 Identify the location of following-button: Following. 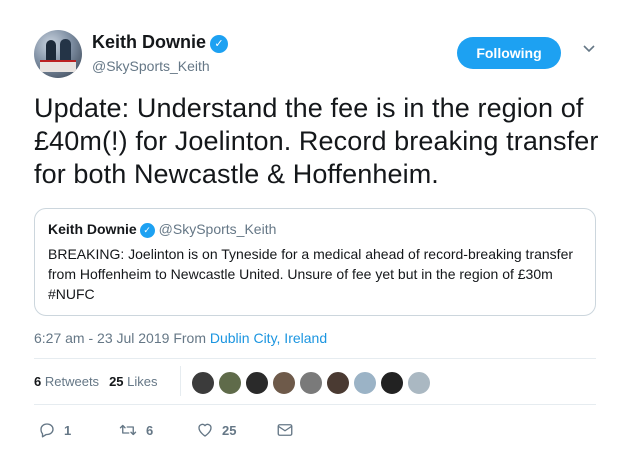
(509, 53).